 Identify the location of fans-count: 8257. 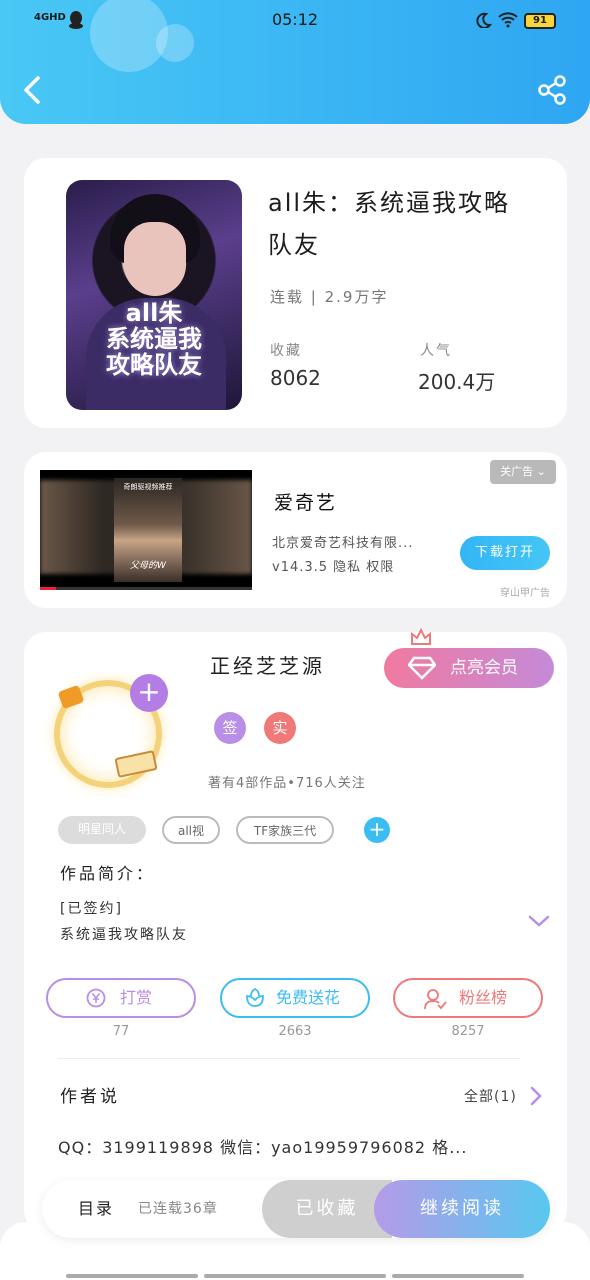
(468, 1031).